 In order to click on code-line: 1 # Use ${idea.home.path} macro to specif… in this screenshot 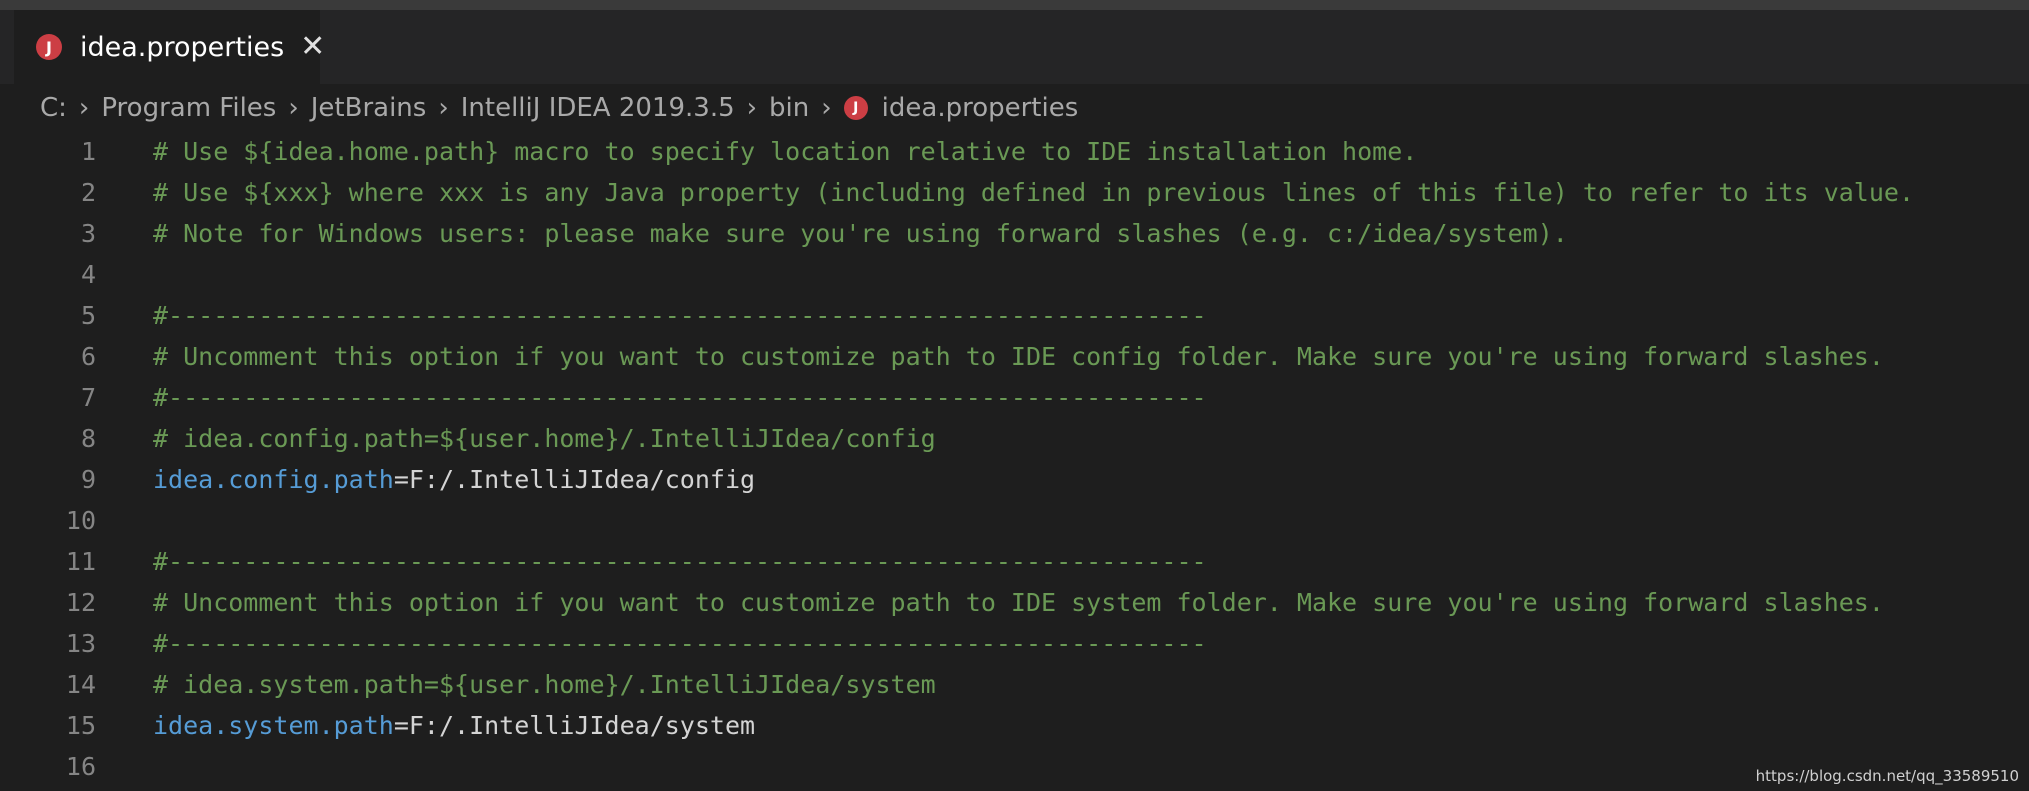, I will do `click(1014, 151)`.